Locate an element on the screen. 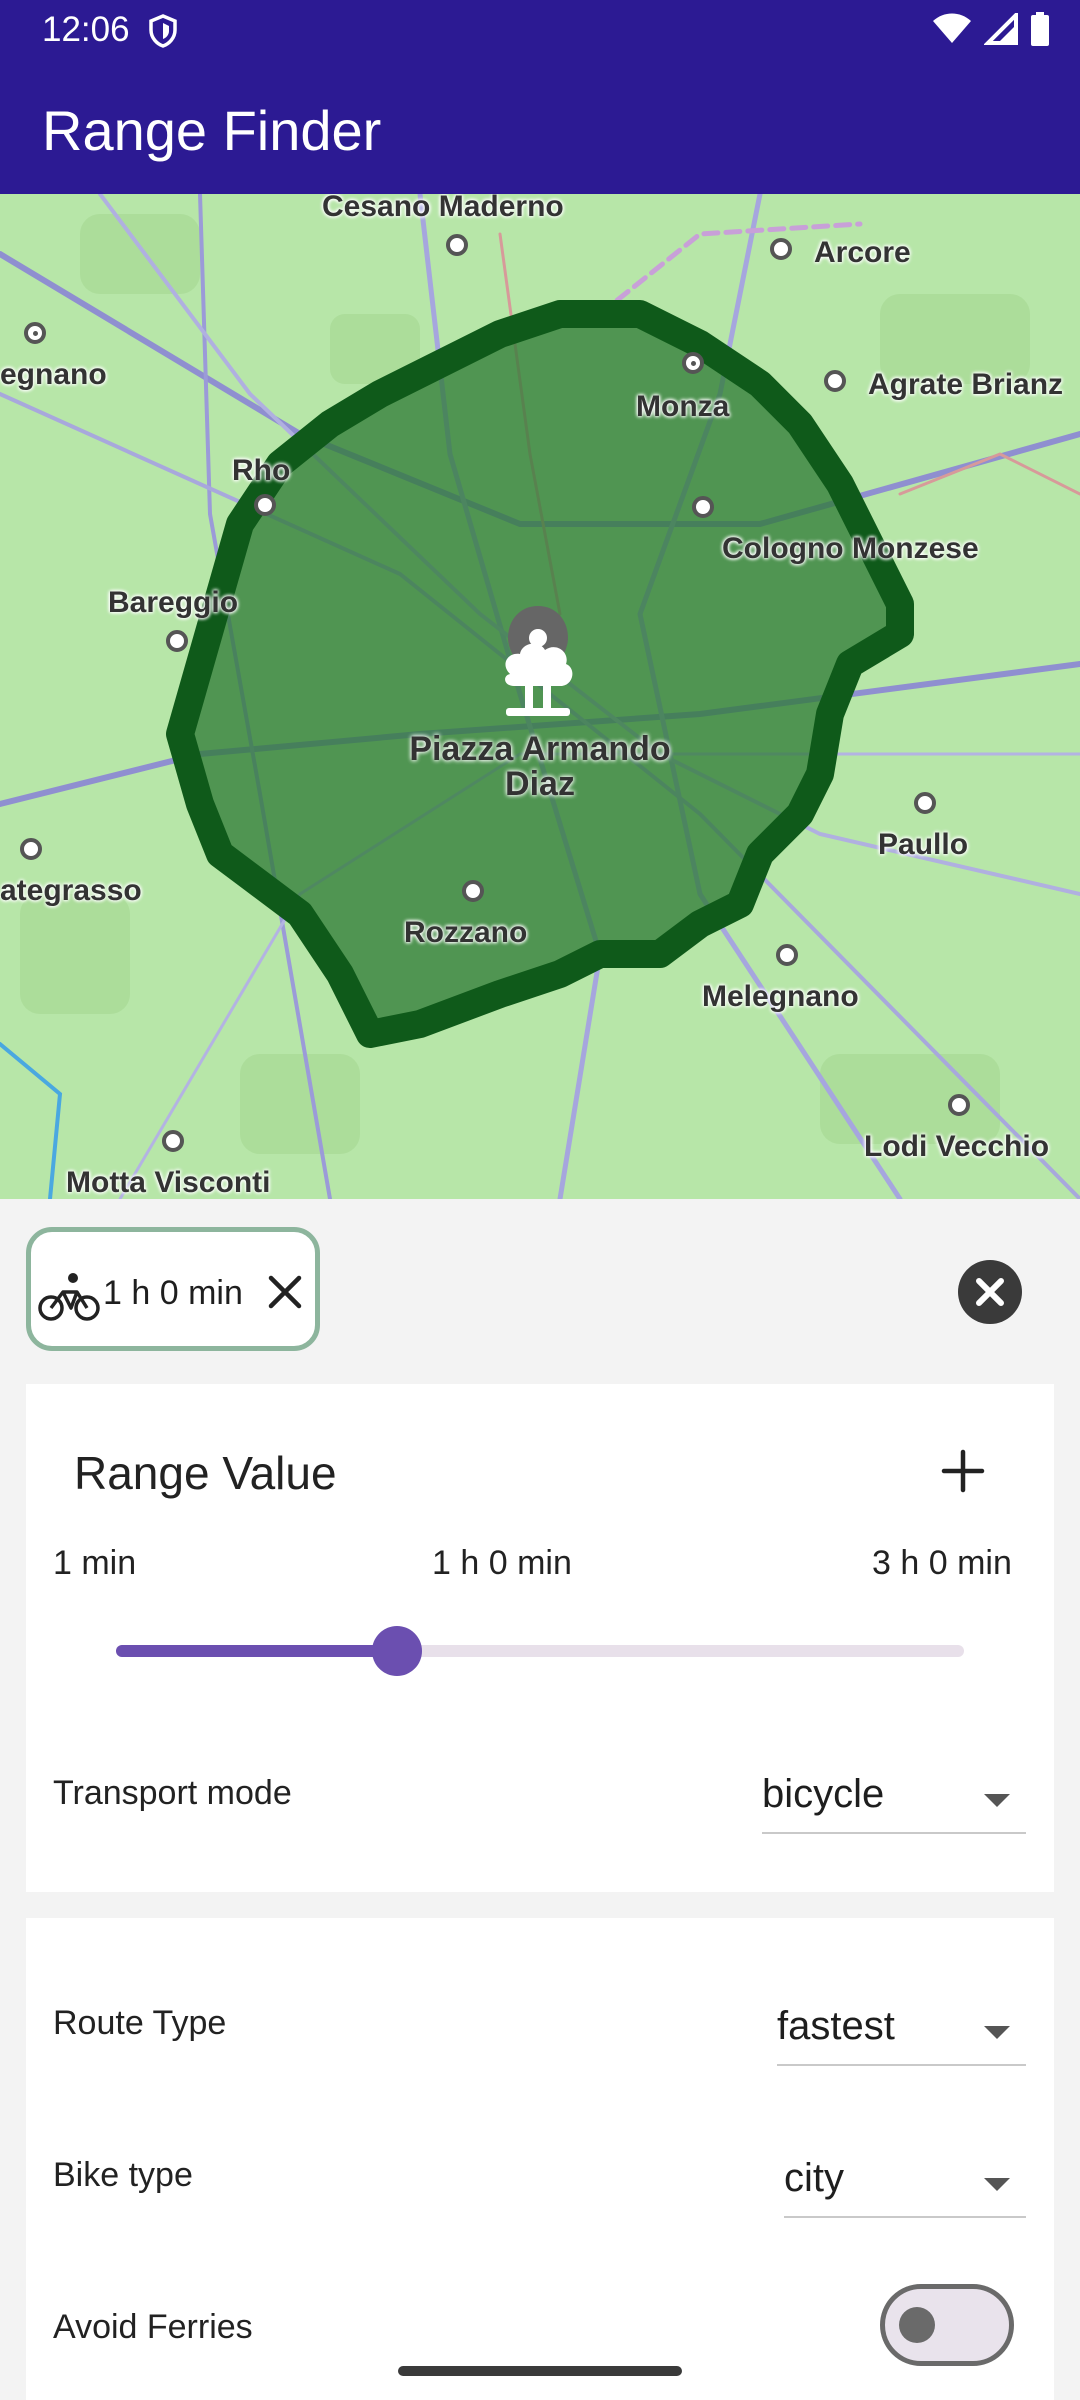 This screenshot has height=2400, width=1080. shield-icon is located at coordinates (163, 33).